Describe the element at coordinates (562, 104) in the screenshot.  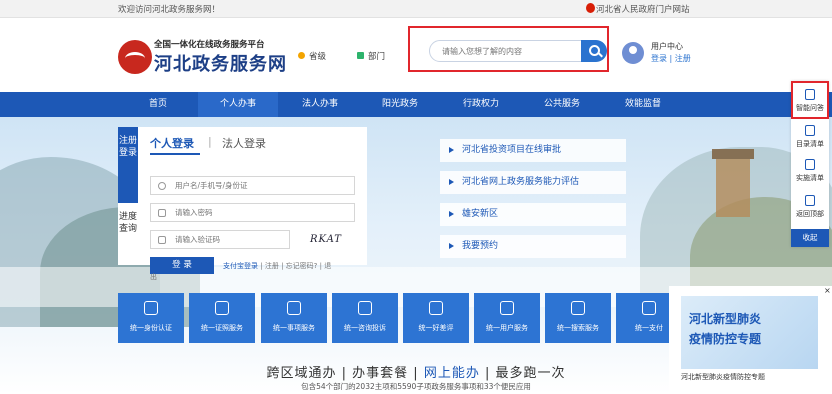
I see `nav-public-service: 公共服务` at that location.